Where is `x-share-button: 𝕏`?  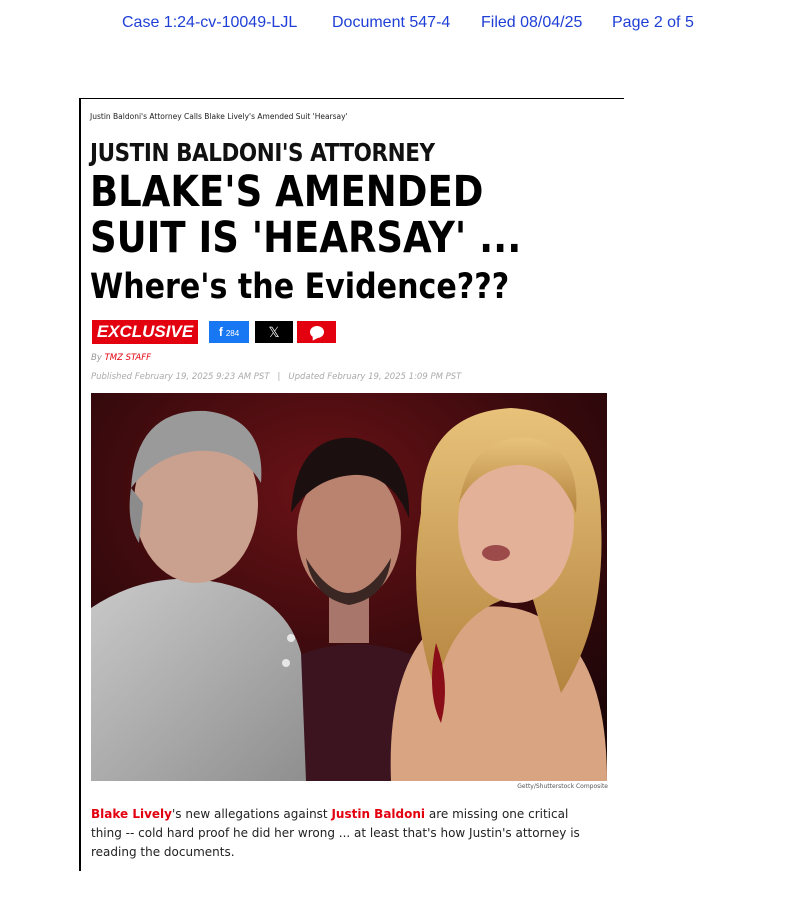
x-share-button: 𝕏 is located at coordinates (274, 332).